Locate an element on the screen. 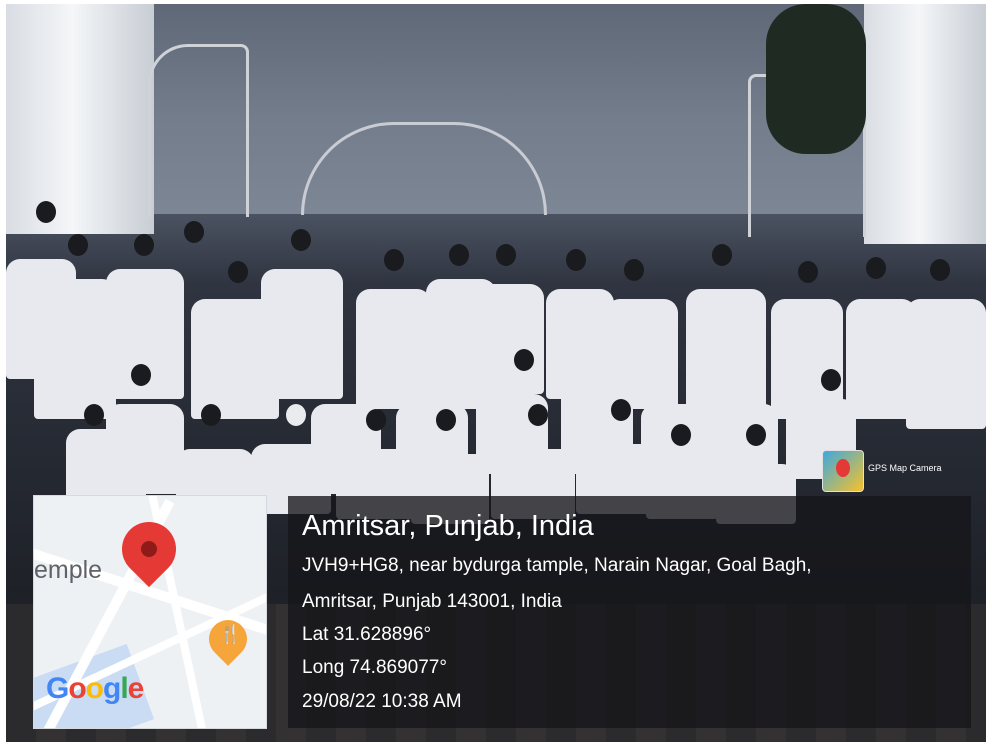 This screenshot has height=746, width=992. app-badge: GPS Map Camera is located at coordinates (897, 471).